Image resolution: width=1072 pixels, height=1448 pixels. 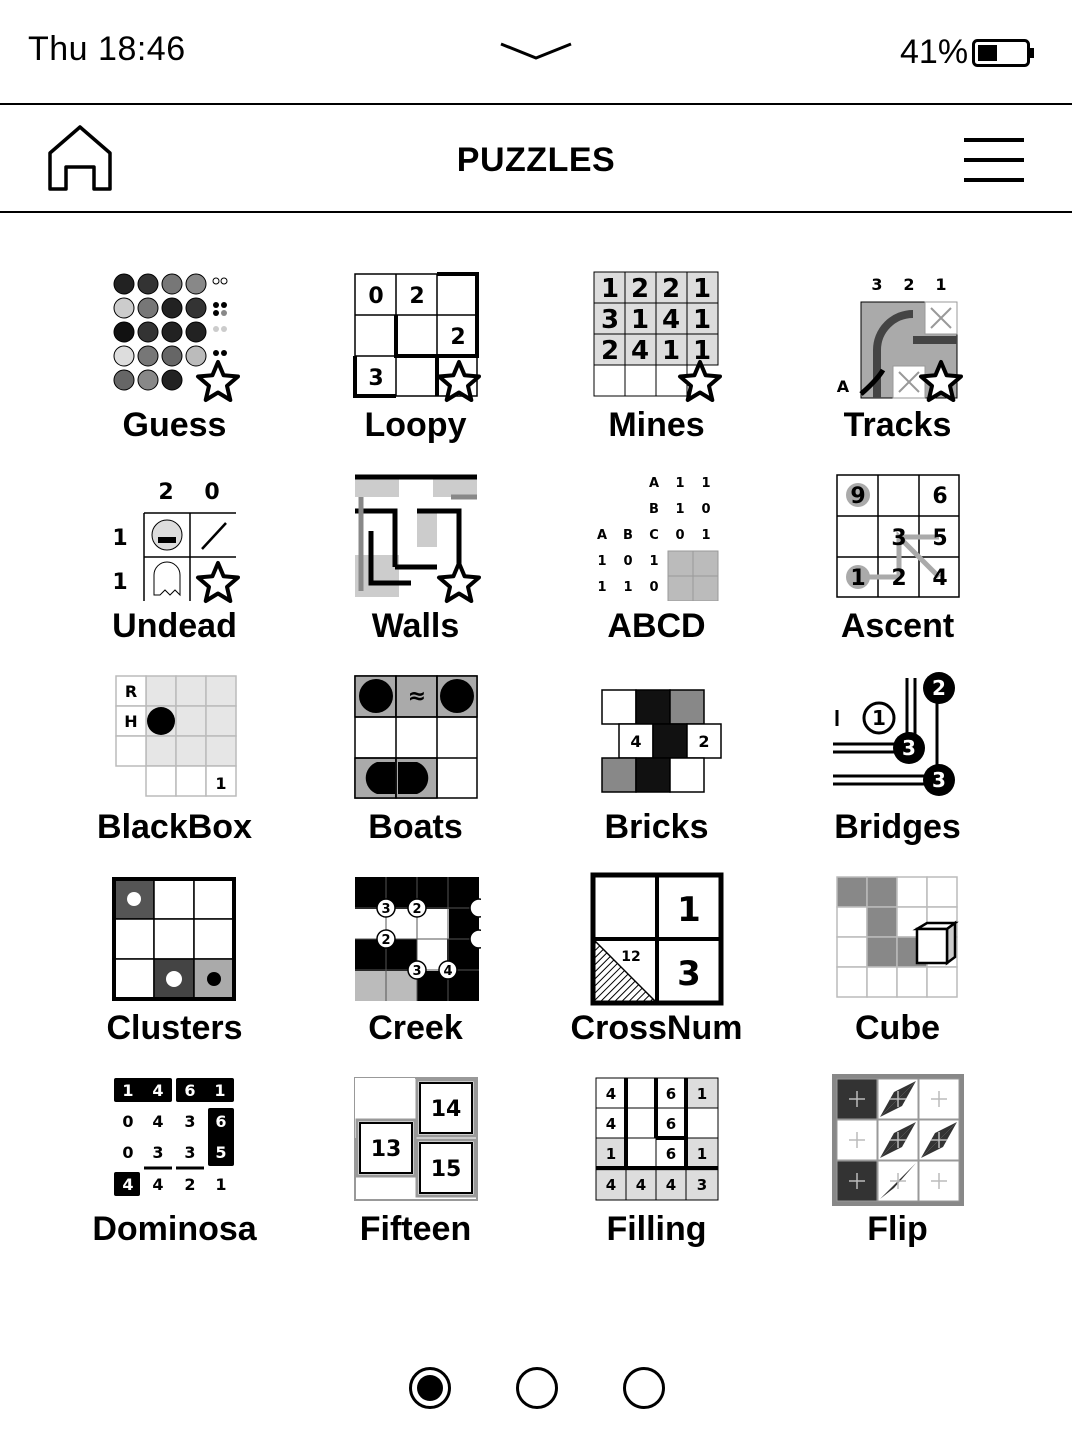 I want to click on clusters-icon, so click(x=175, y=938).